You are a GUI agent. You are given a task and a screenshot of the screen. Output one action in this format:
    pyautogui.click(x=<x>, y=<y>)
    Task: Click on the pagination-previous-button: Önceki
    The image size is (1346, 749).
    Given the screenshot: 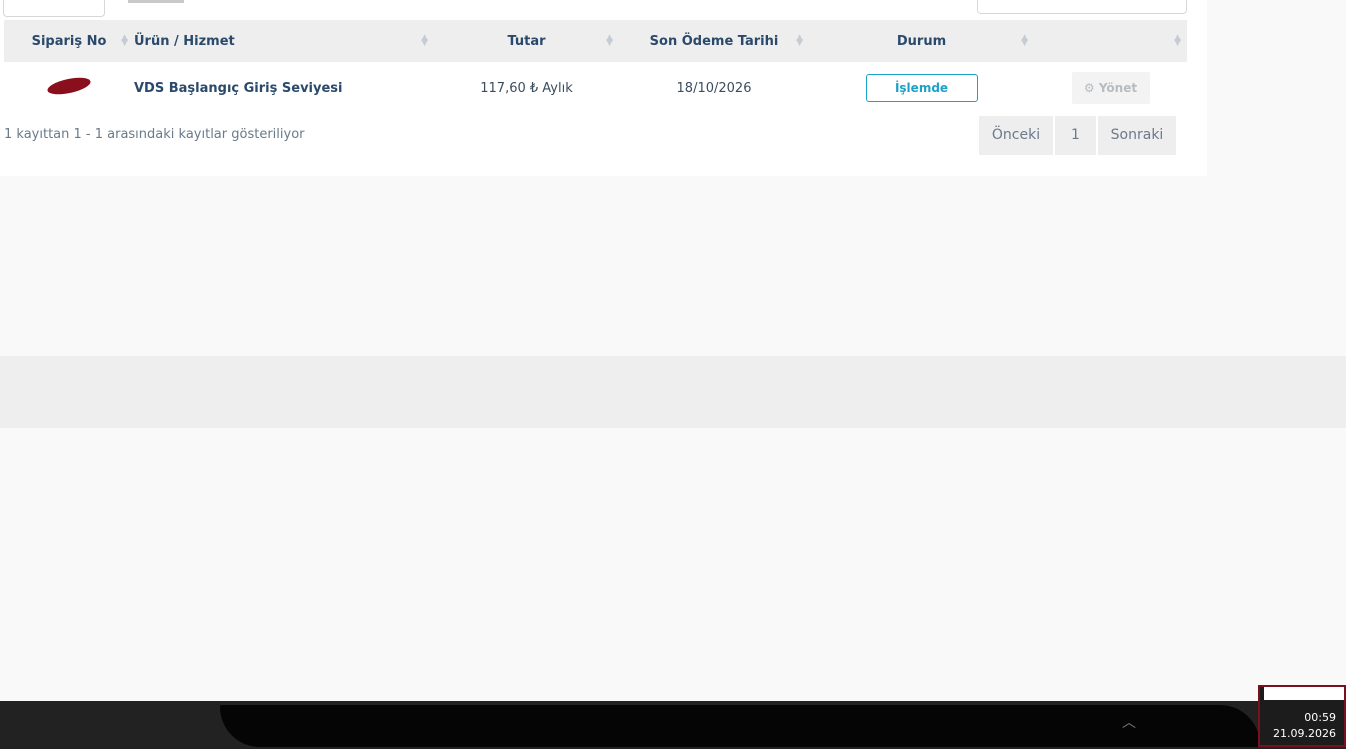 What is the action you would take?
    pyautogui.click(x=1016, y=135)
    